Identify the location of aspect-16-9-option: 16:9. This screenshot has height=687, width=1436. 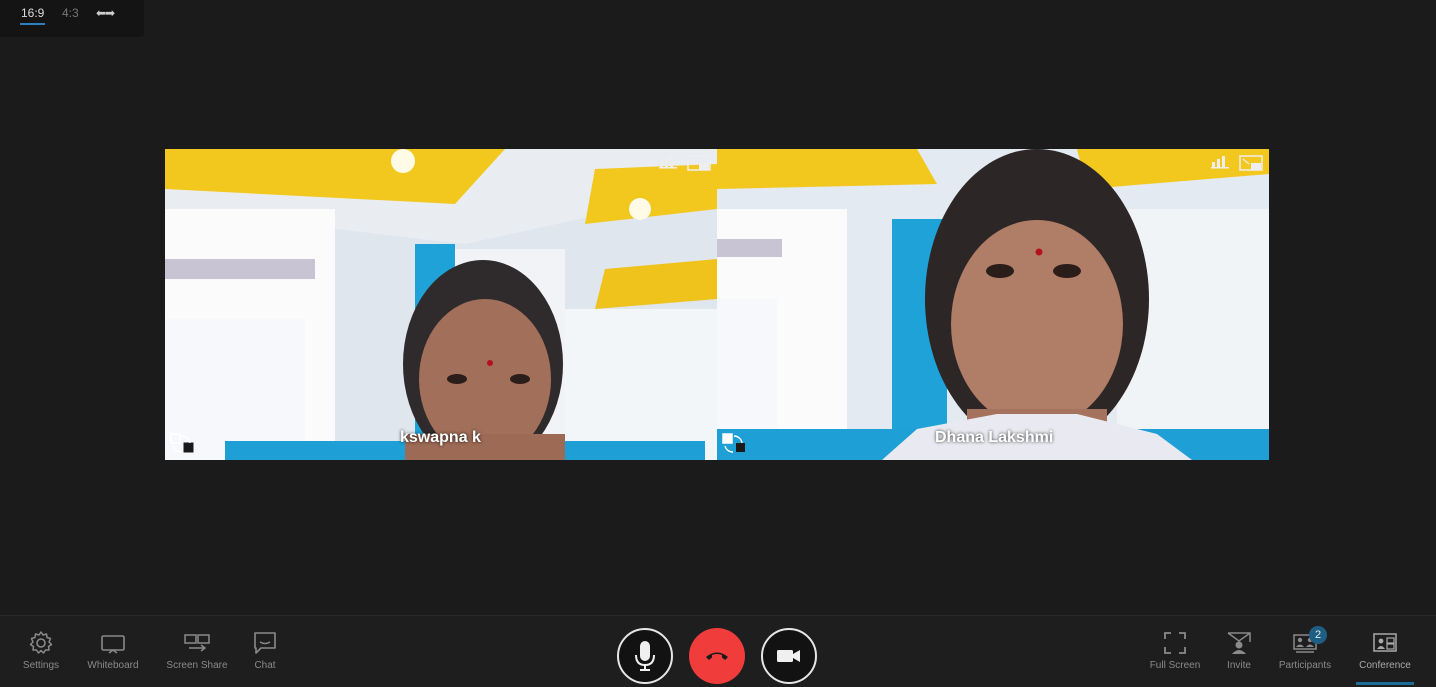
(32, 15).